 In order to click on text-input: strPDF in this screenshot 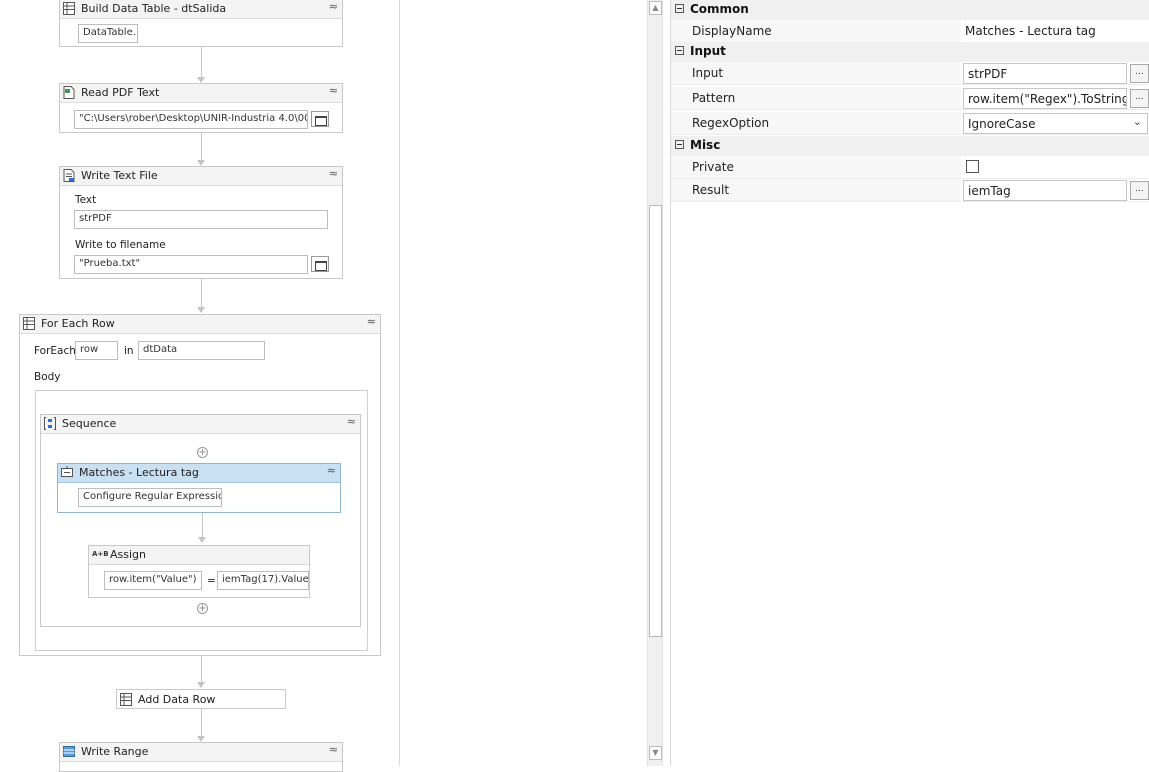, I will do `click(201, 219)`.